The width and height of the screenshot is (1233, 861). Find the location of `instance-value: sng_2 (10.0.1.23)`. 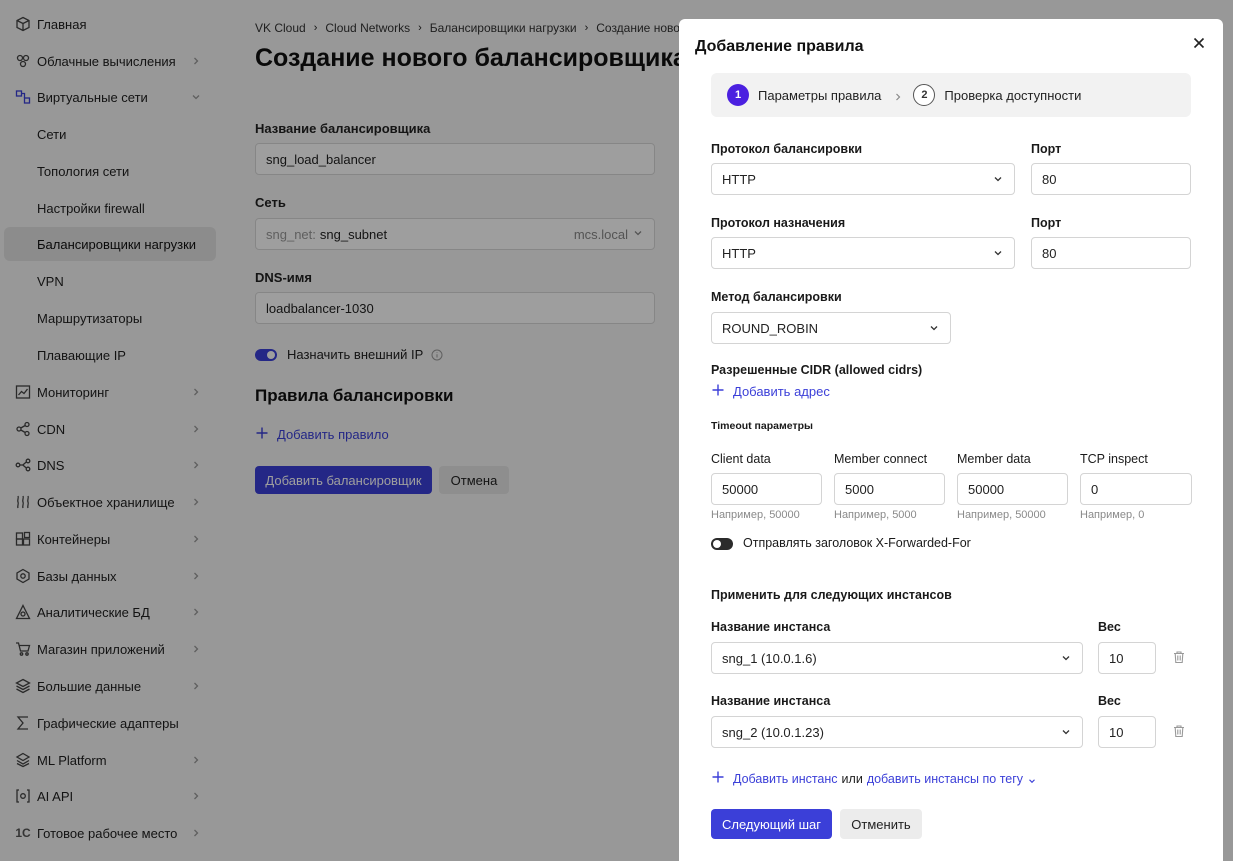

instance-value: sng_2 (10.0.1.23) is located at coordinates (773, 732).